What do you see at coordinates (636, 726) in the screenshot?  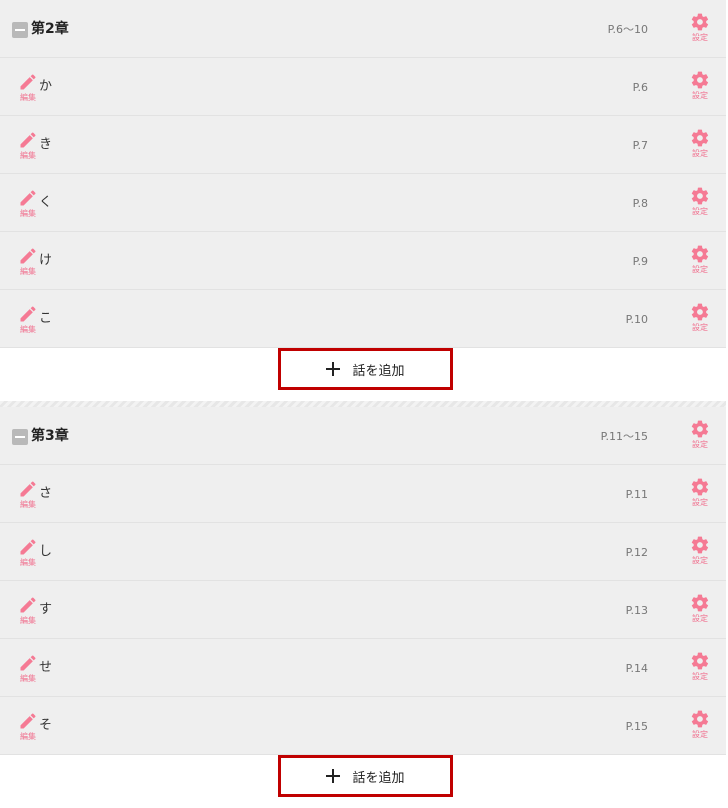 I see `episode-page: P.15` at bounding box center [636, 726].